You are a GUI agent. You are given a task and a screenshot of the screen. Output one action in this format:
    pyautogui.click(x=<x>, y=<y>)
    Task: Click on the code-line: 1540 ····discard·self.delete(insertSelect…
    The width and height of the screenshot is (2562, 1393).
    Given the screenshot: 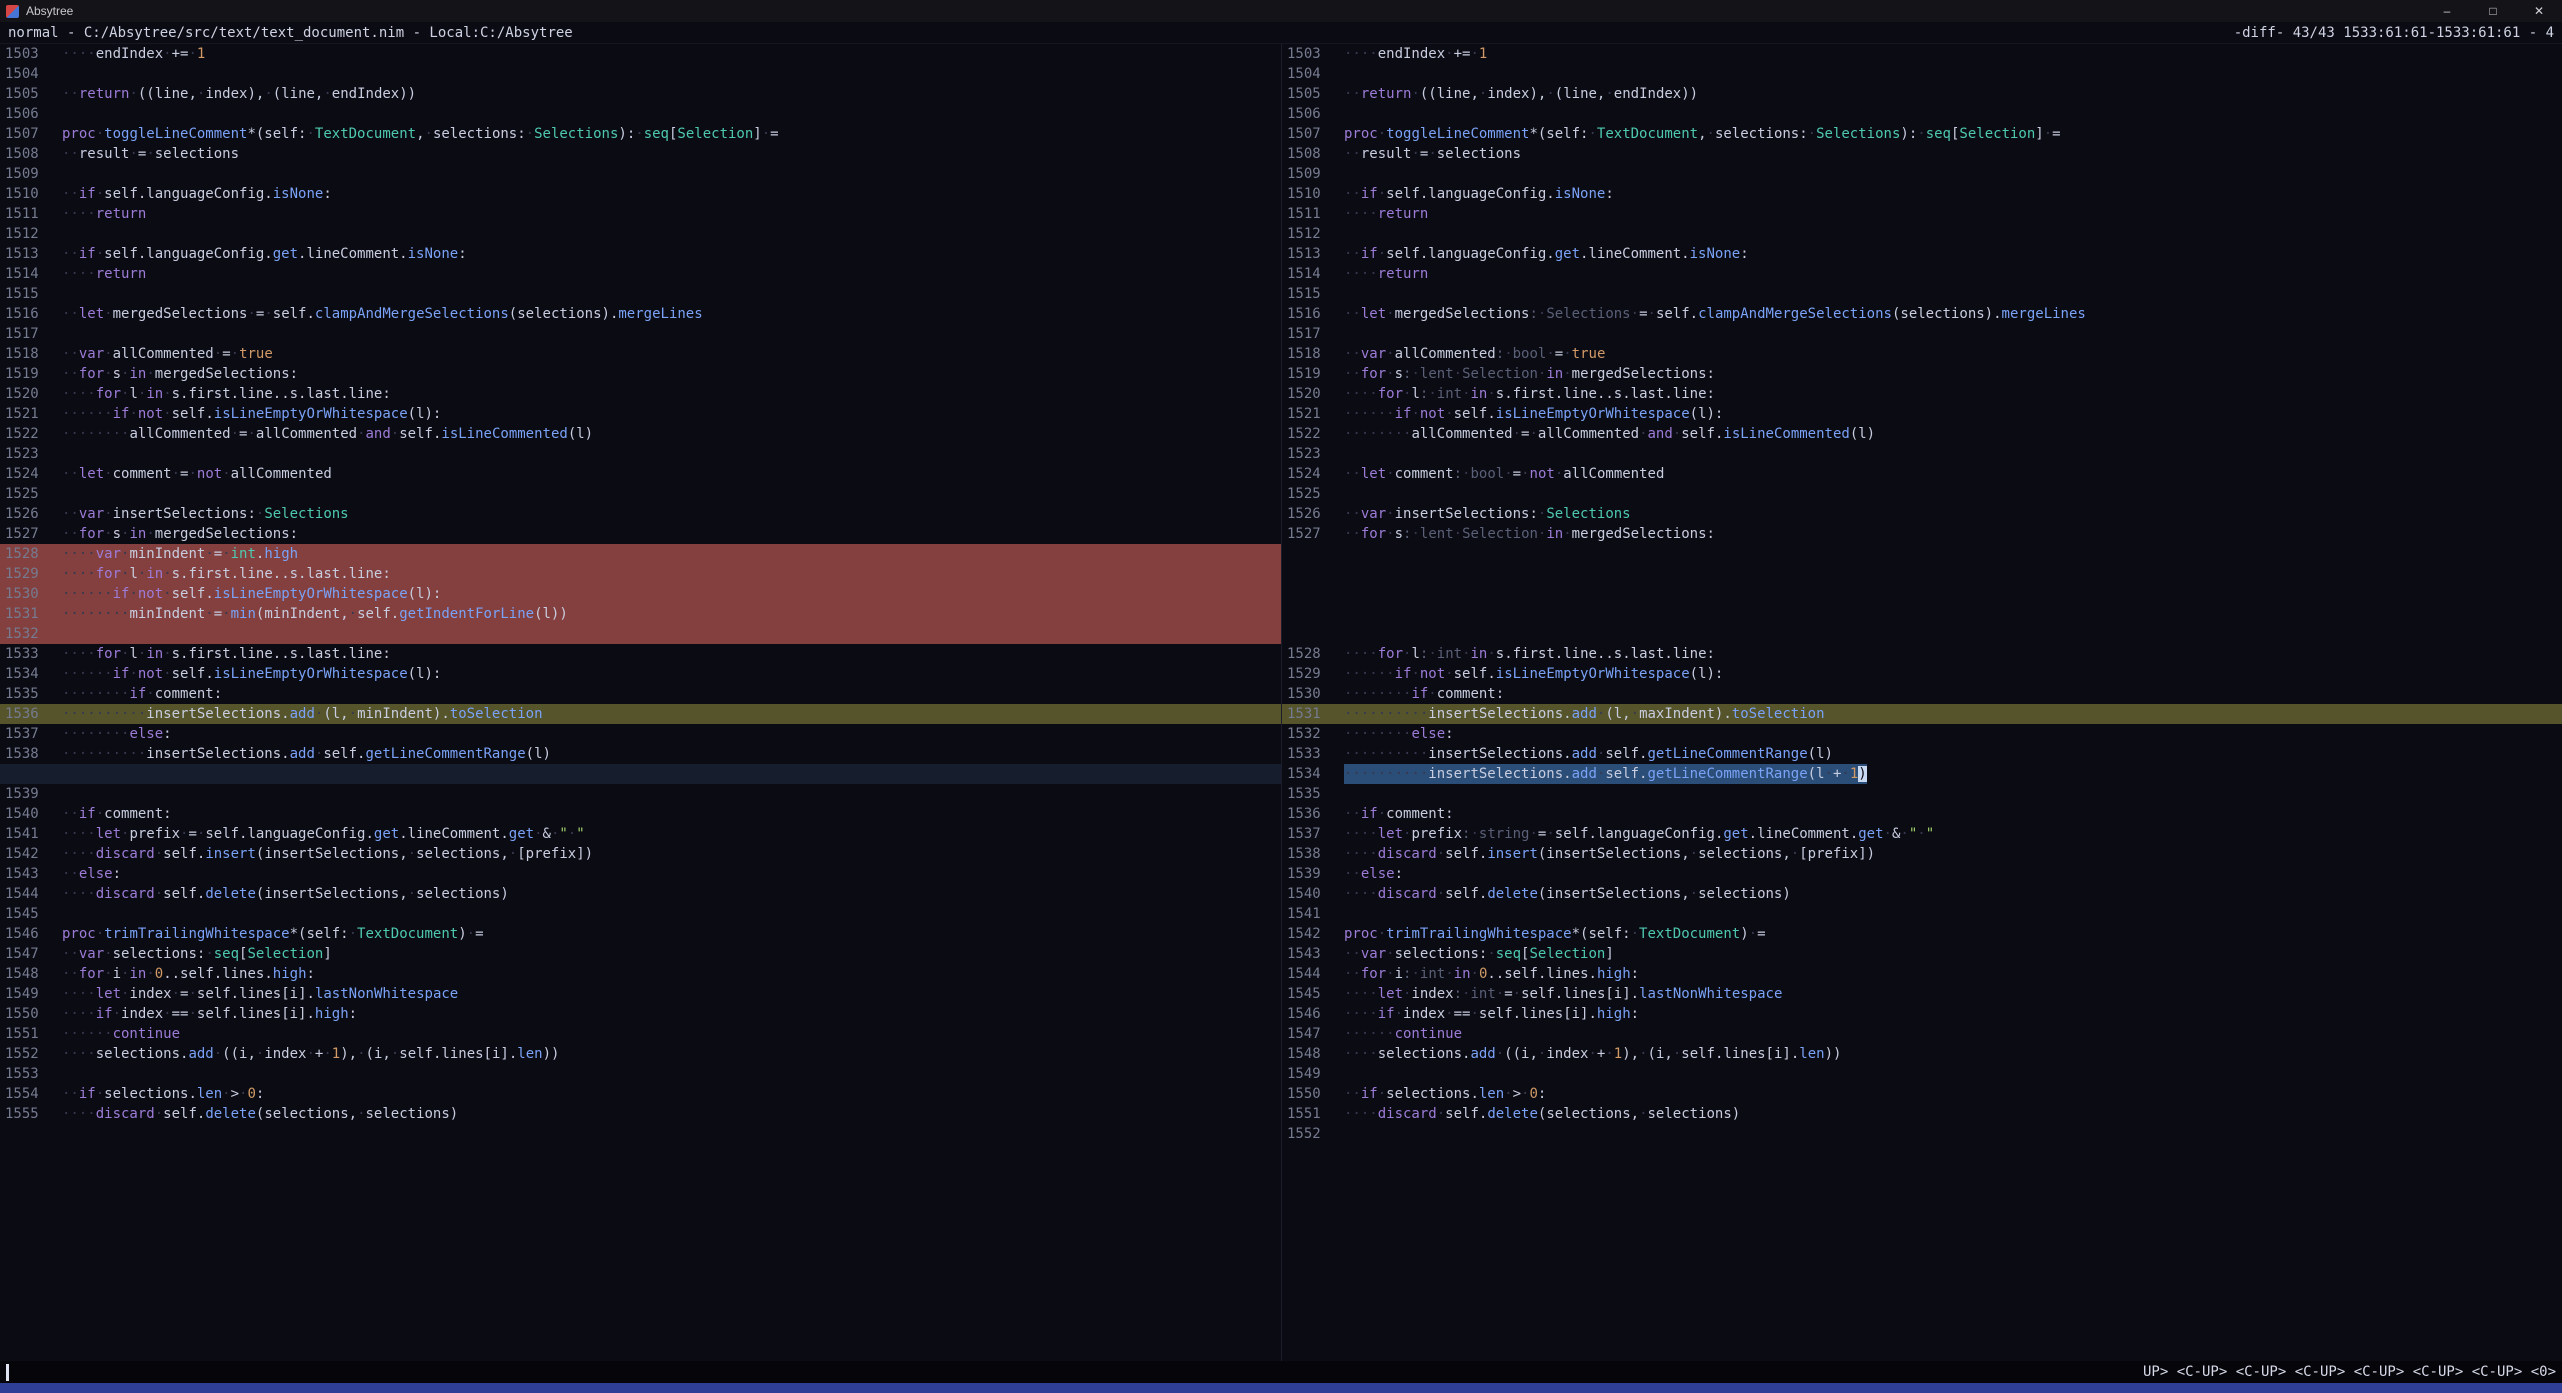 What is the action you would take?
    pyautogui.click(x=1922, y=894)
    